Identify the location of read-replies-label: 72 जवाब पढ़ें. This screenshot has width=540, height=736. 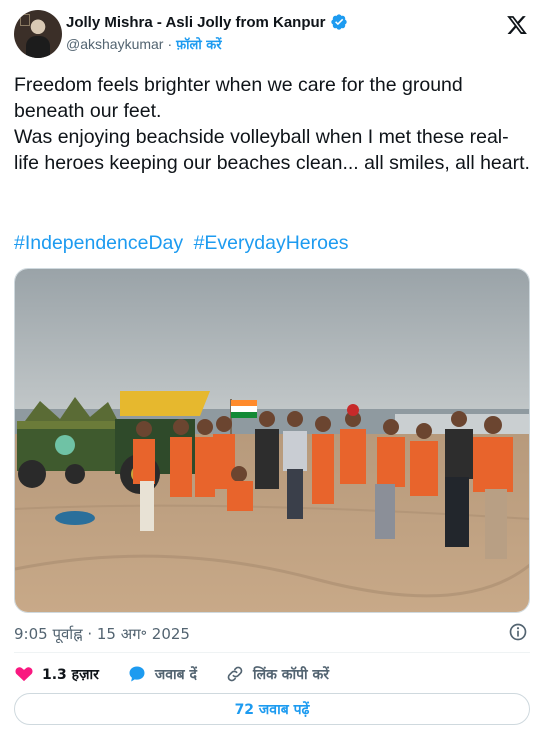
(272, 709).